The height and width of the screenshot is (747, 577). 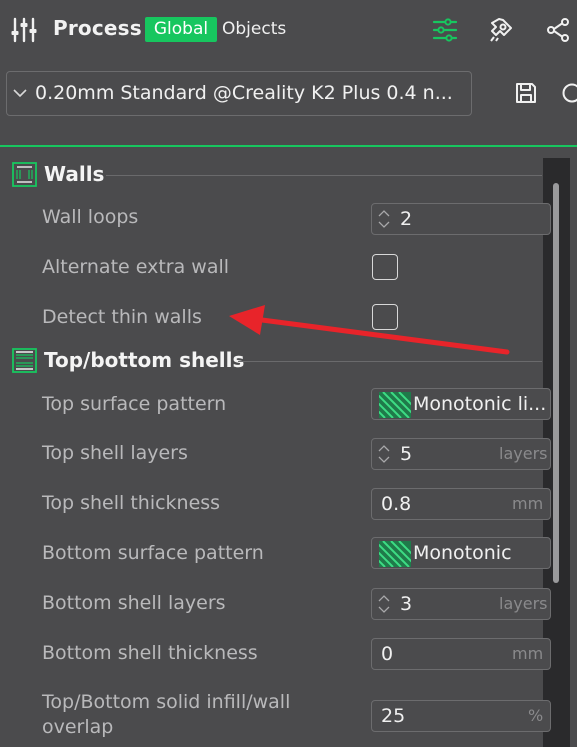 What do you see at coordinates (122, 317) in the screenshot?
I see `label-detect-thin-walls: Detect thin walls` at bounding box center [122, 317].